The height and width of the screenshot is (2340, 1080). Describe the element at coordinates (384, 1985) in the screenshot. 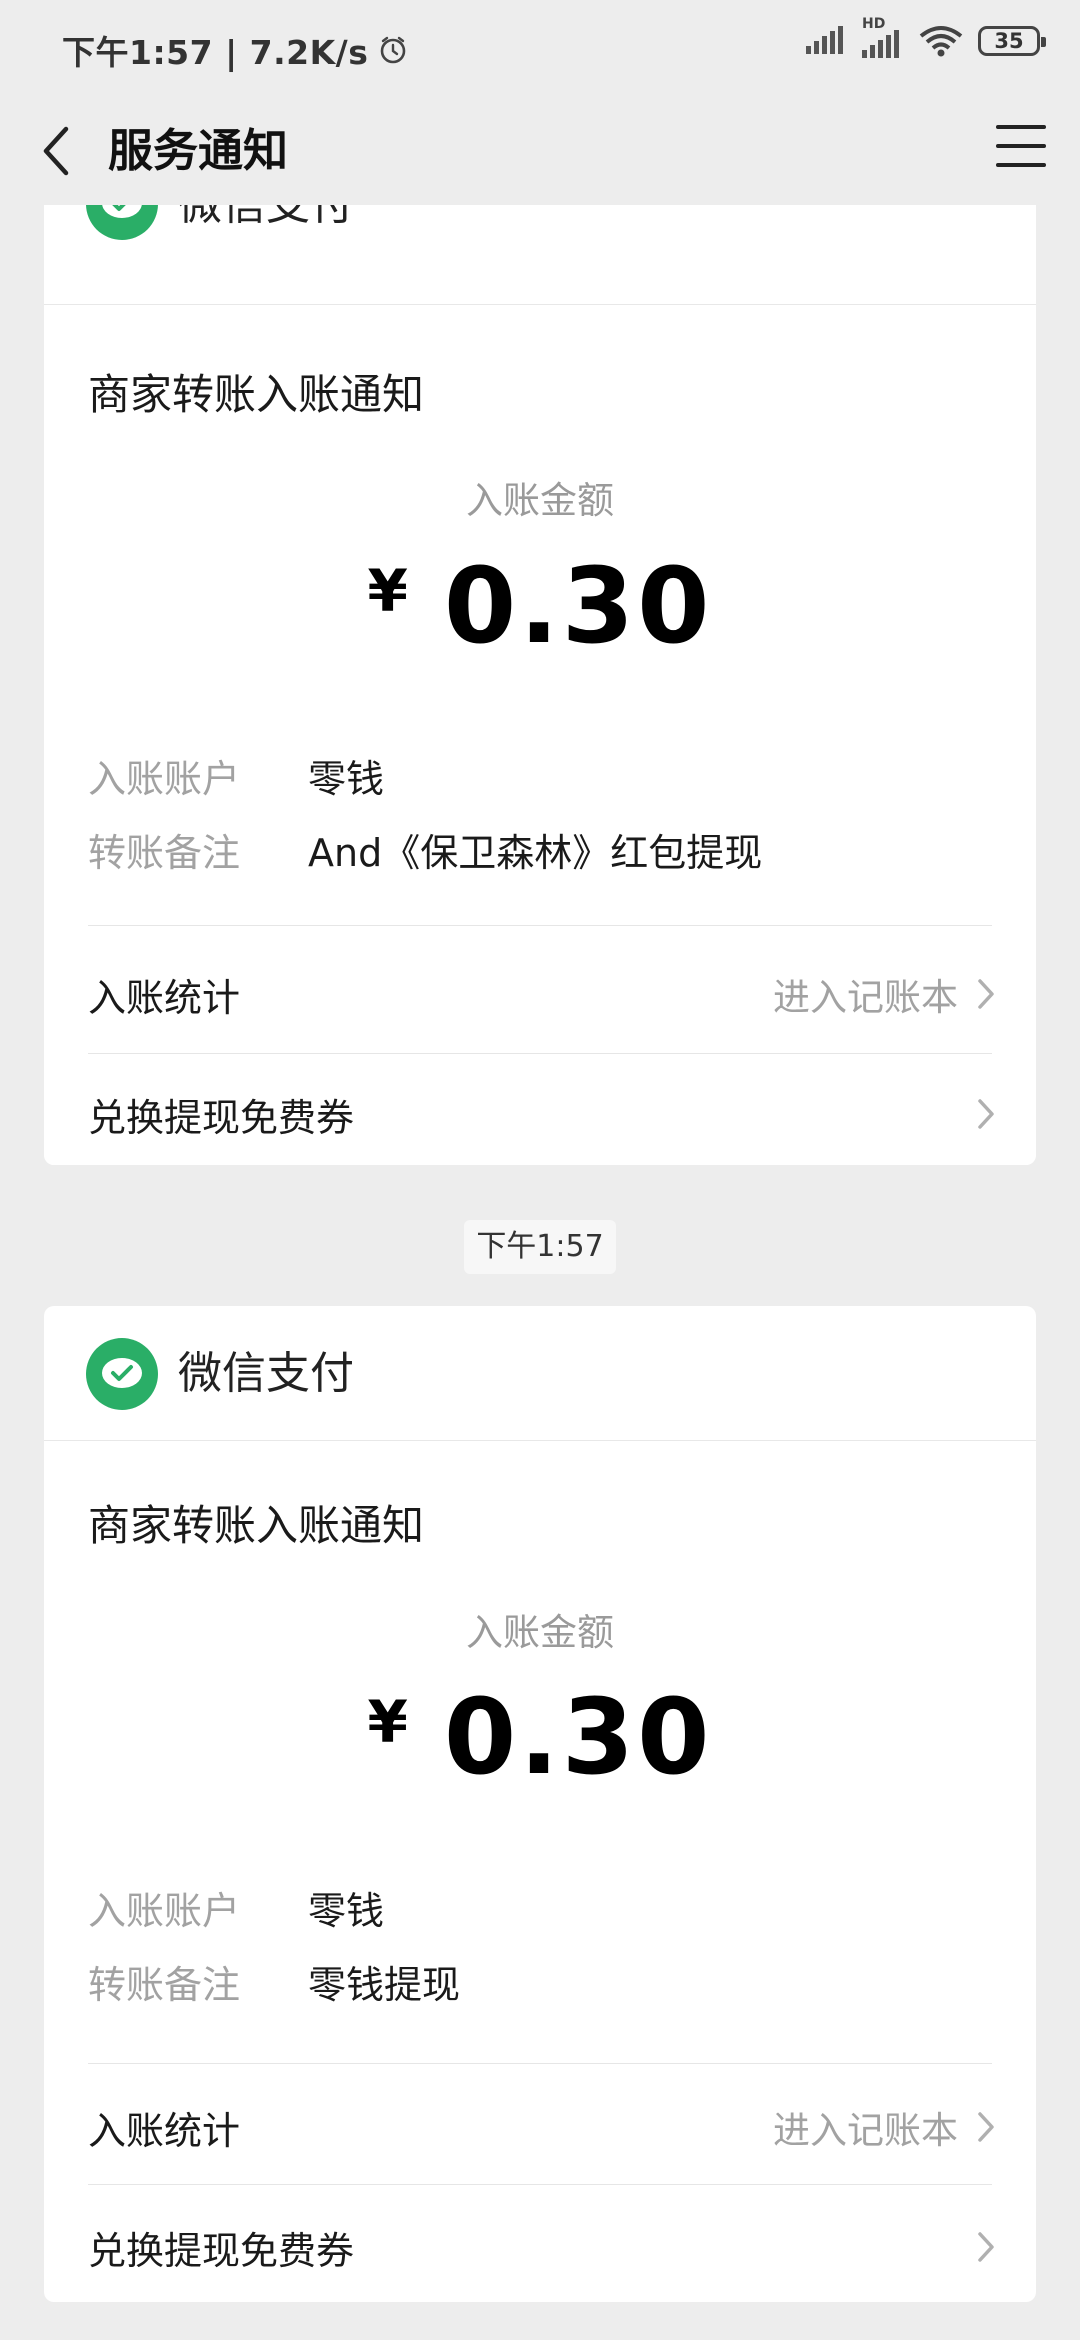

I see `remark-value: 零钱提现` at that location.